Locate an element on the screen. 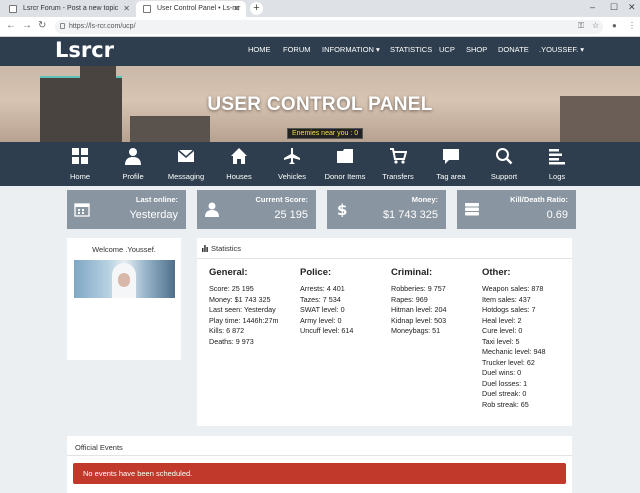  card-label: Kill/Death Ratio: is located at coordinates (539, 199).